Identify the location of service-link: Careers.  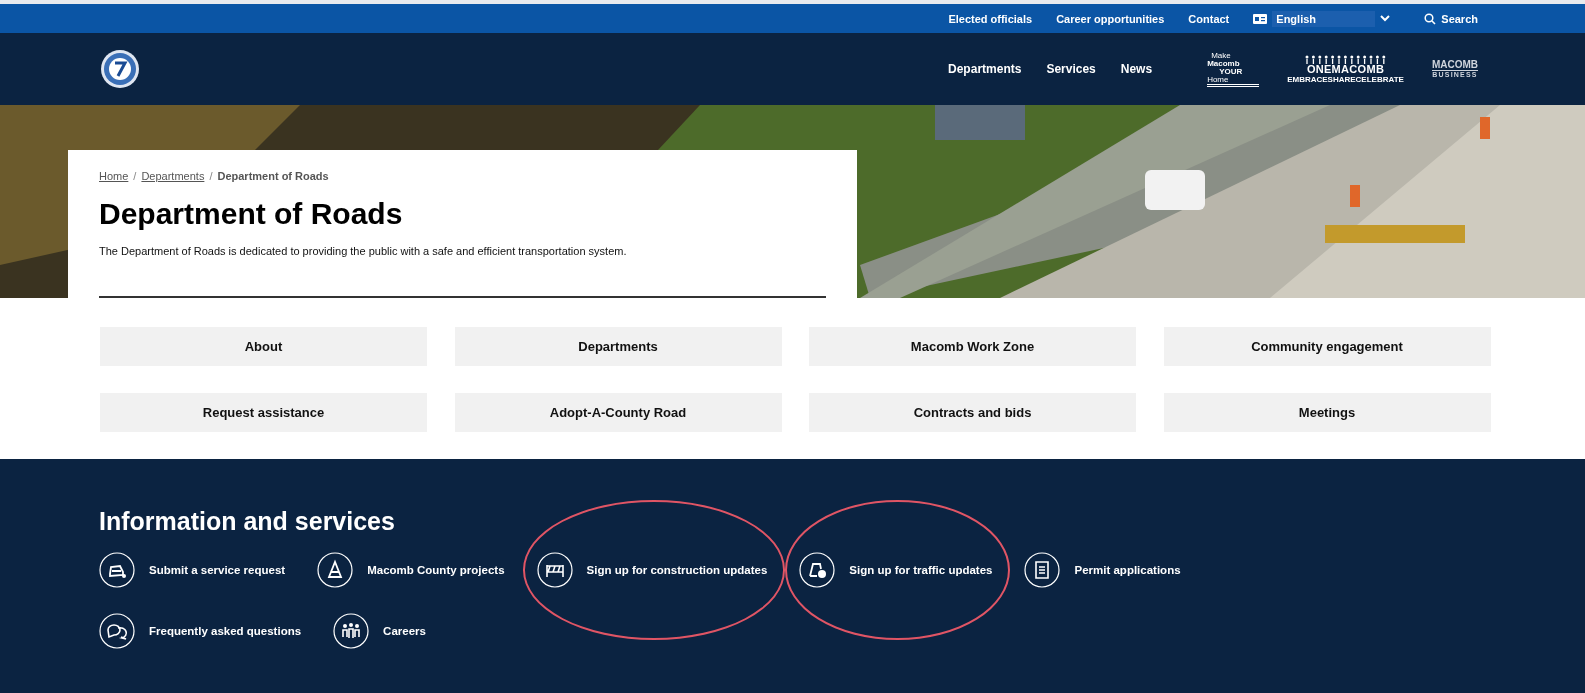
(388, 631).